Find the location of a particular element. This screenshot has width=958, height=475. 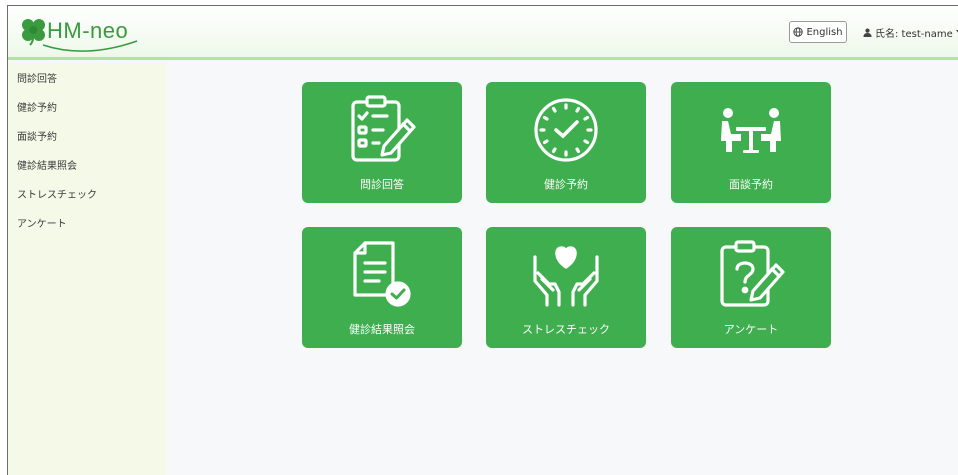

tile-checkup-results-label: 健診結果照会 is located at coordinates (382, 329).